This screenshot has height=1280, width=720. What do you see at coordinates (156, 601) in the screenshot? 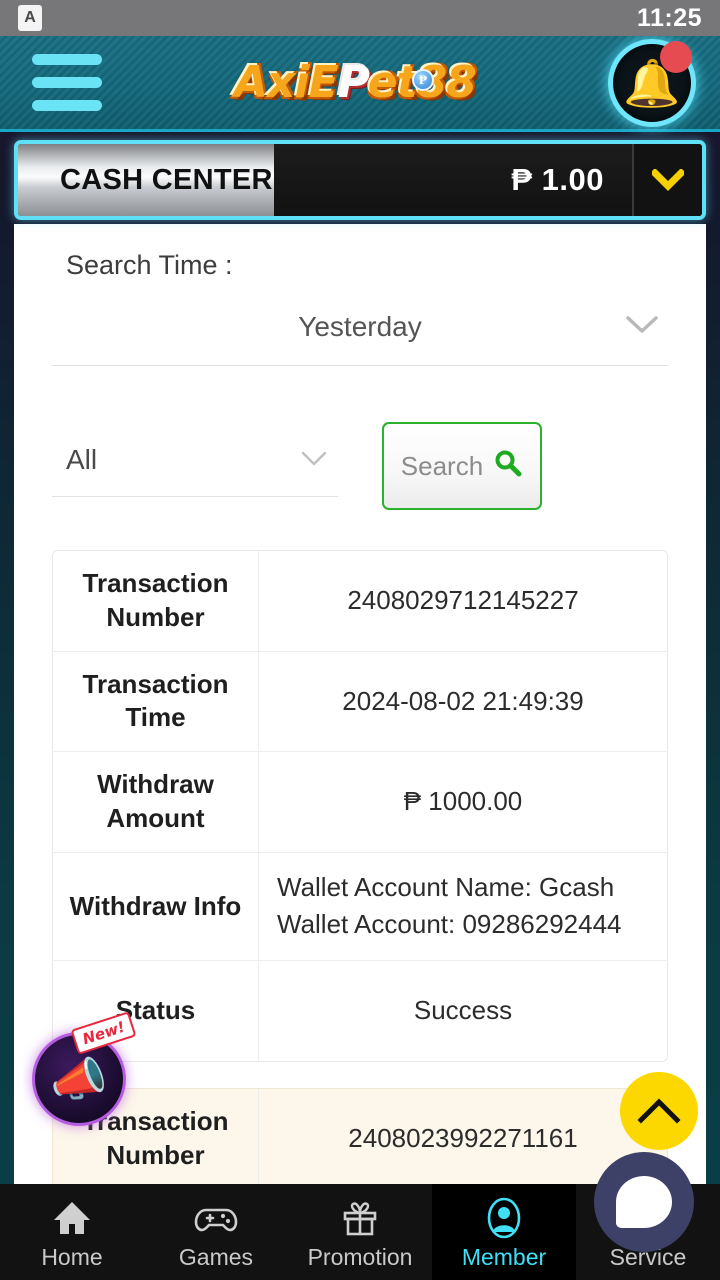
I see `row-label: Transaction Number` at bounding box center [156, 601].